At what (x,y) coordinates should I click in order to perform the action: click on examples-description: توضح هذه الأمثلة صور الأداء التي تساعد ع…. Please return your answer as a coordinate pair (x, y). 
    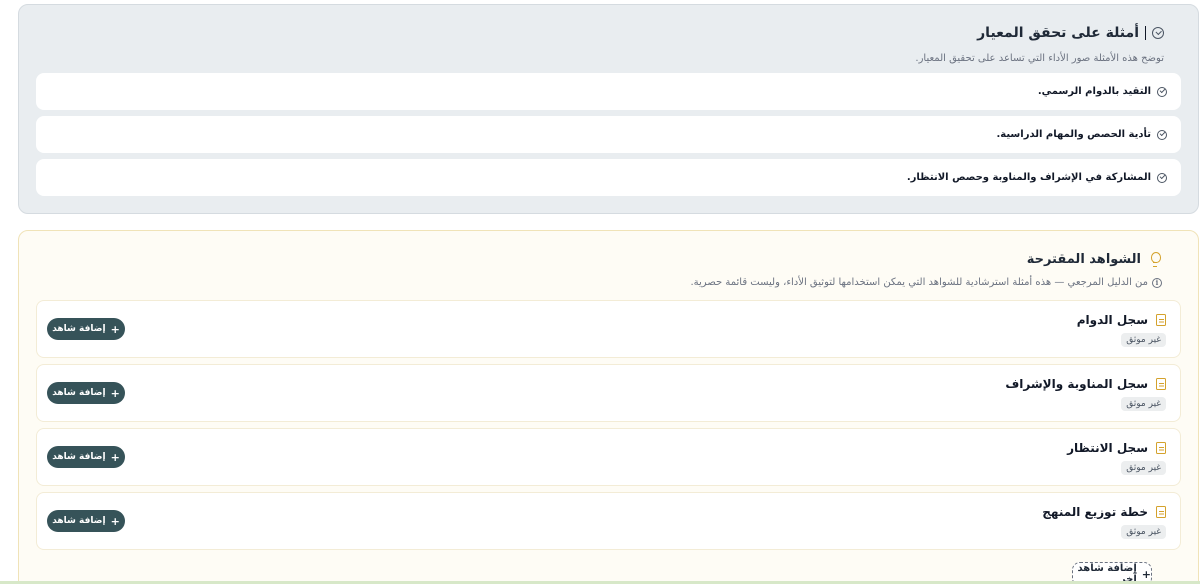
    Looking at the image, I should click on (1039, 58).